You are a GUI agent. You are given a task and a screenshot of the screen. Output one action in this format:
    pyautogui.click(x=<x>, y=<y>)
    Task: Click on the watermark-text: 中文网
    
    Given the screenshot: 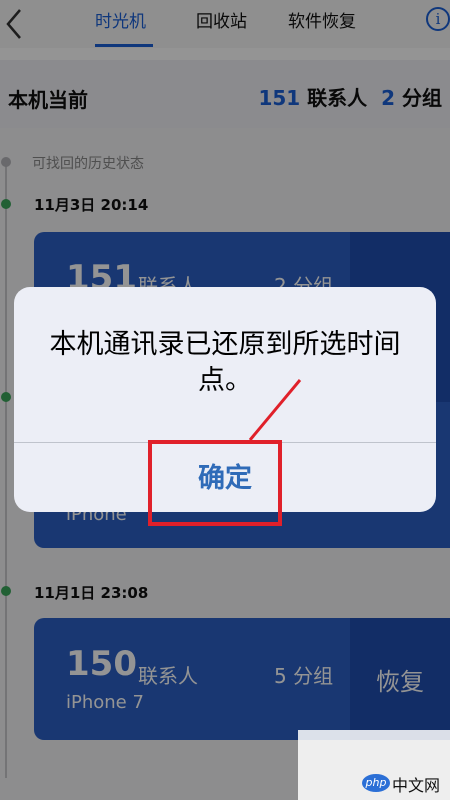 What is the action you would take?
    pyautogui.click(x=416, y=785)
    